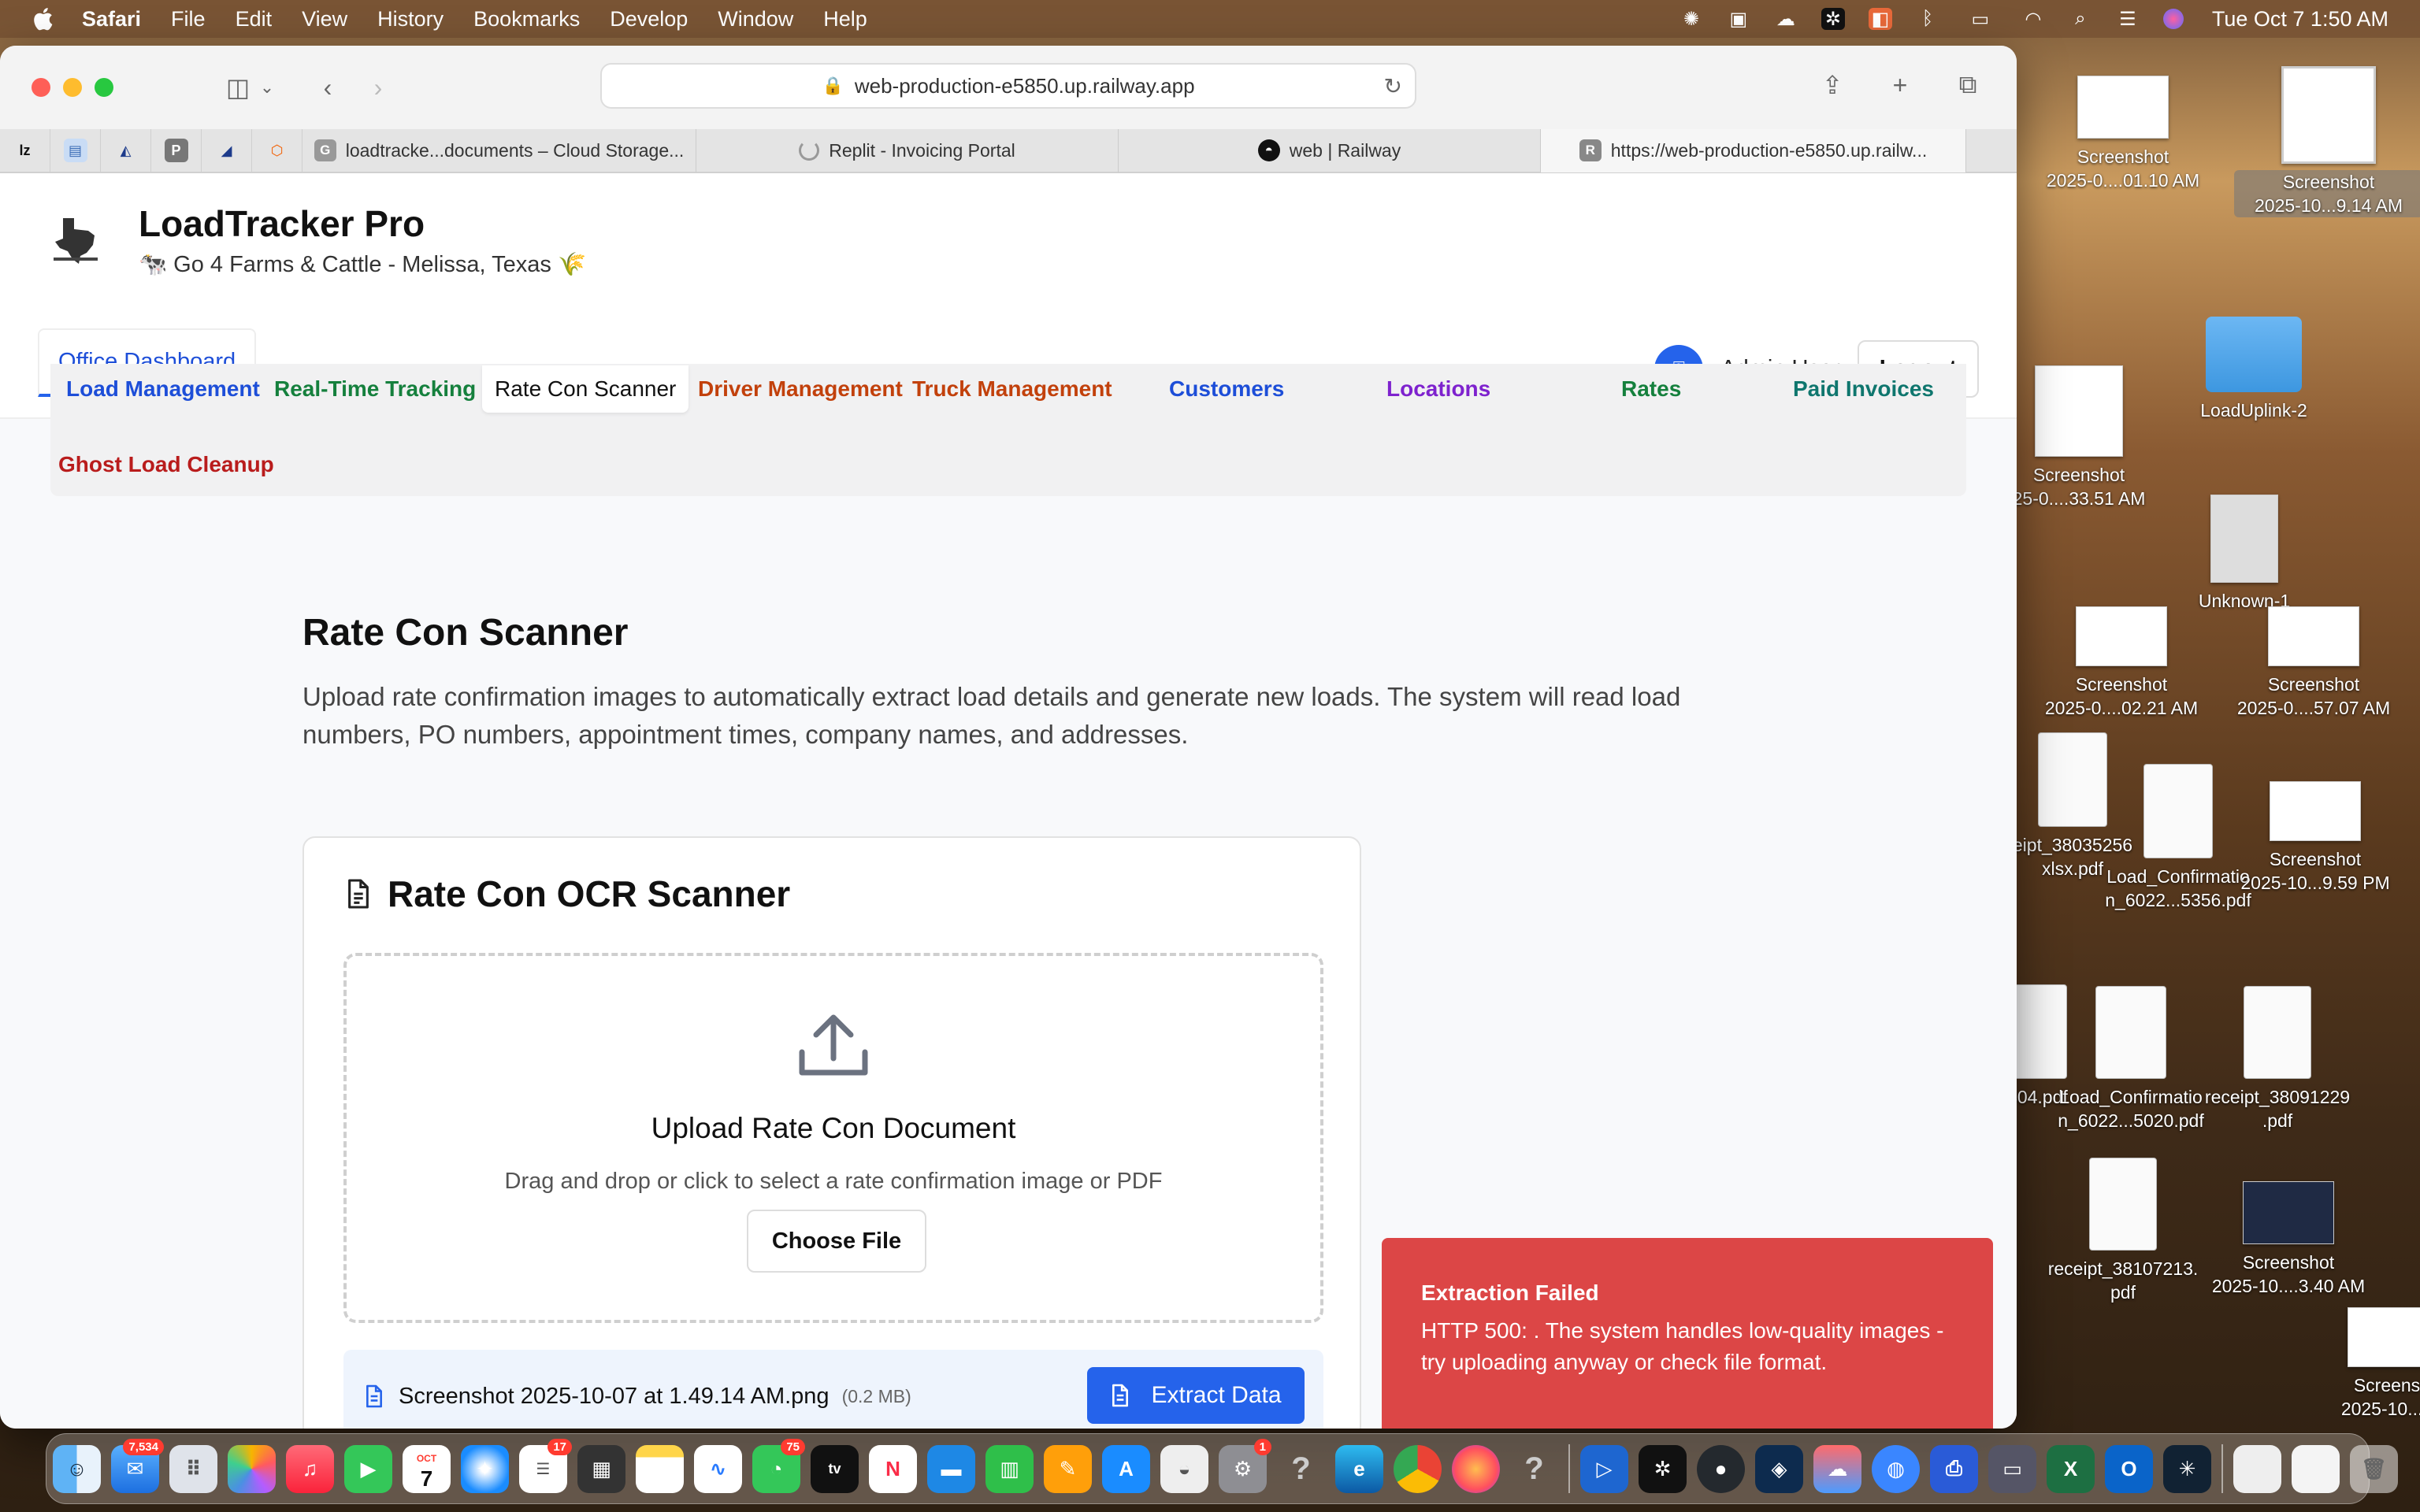 The width and height of the screenshot is (2420, 1512). Describe the element at coordinates (1832, 85) in the screenshot. I see `share-icon: ⇪` at that location.